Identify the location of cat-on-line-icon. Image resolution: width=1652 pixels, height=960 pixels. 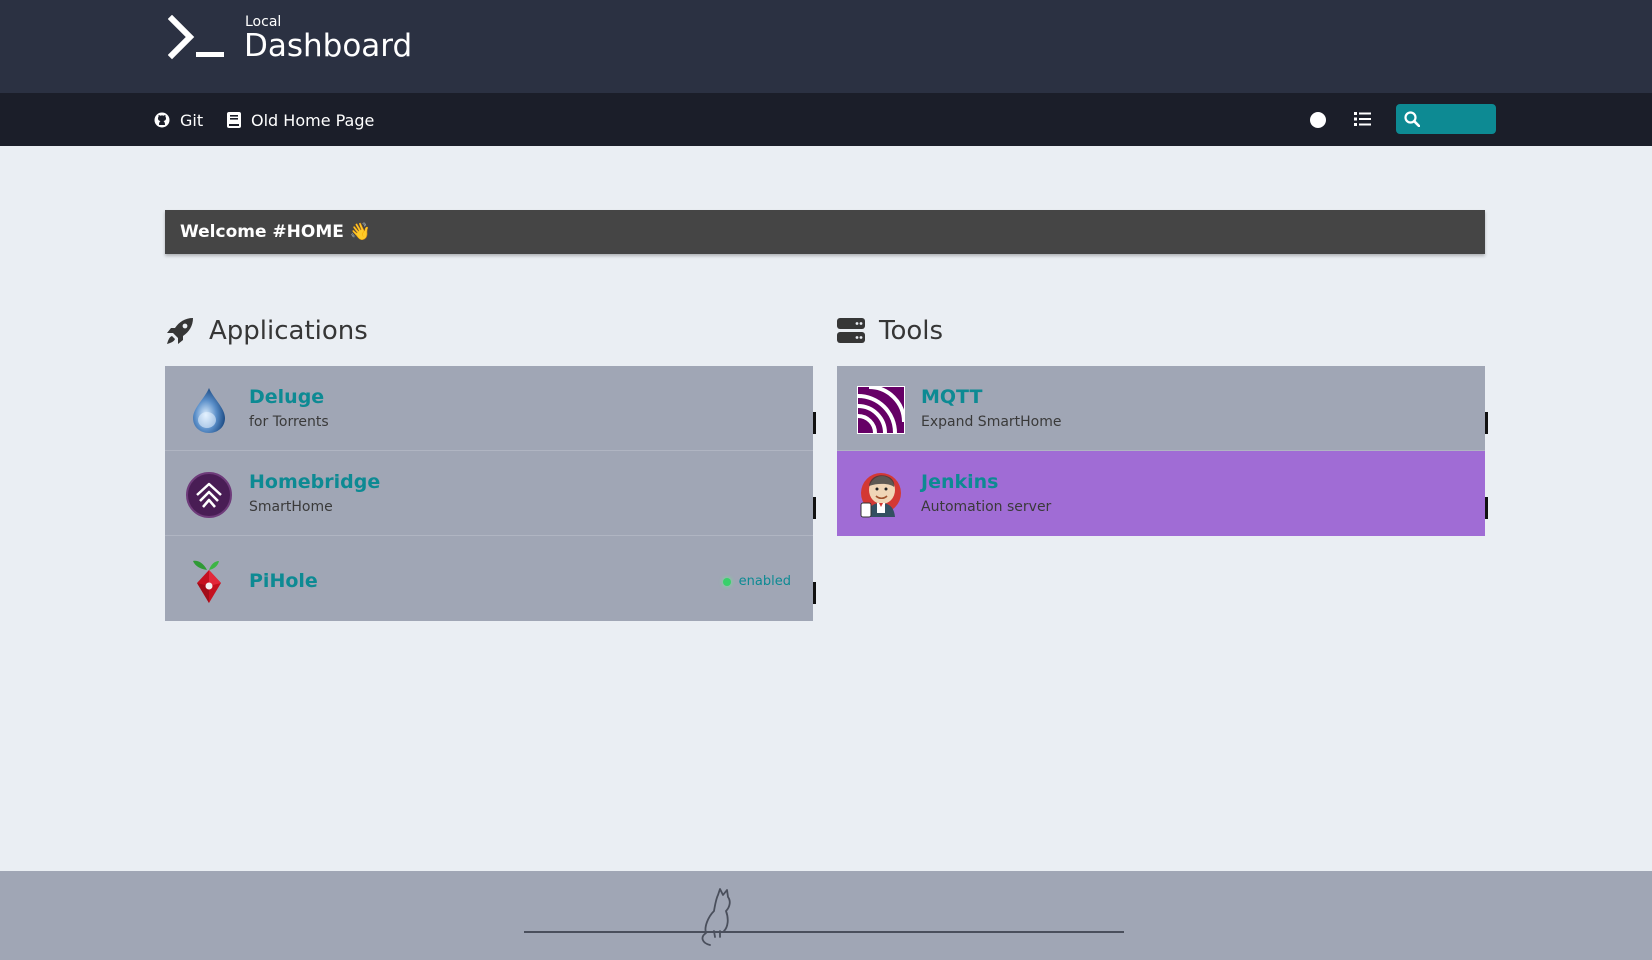
(824, 917).